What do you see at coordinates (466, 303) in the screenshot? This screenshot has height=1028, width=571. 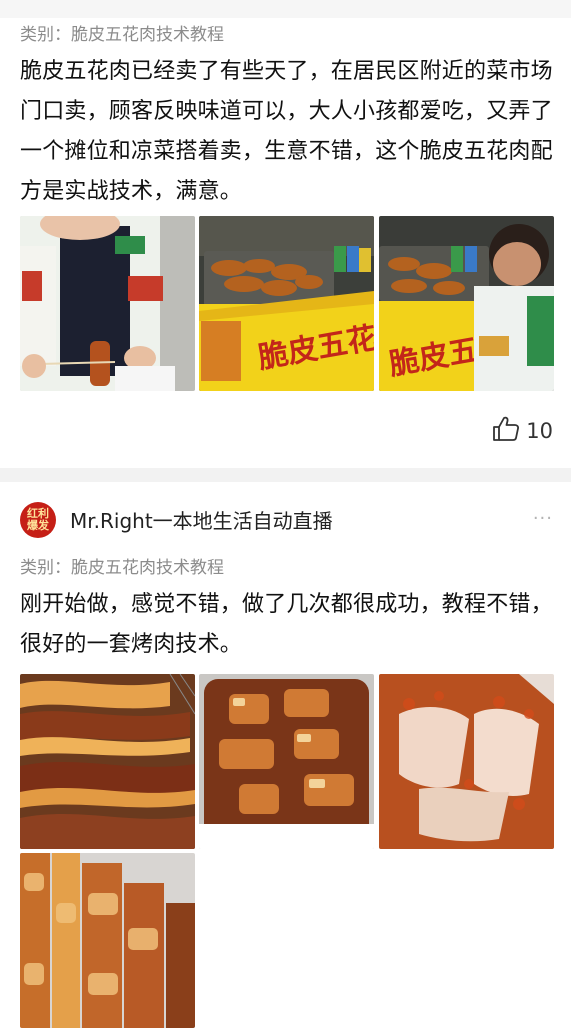 I see `review1-photo-3: 脆皮五` at bounding box center [466, 303].